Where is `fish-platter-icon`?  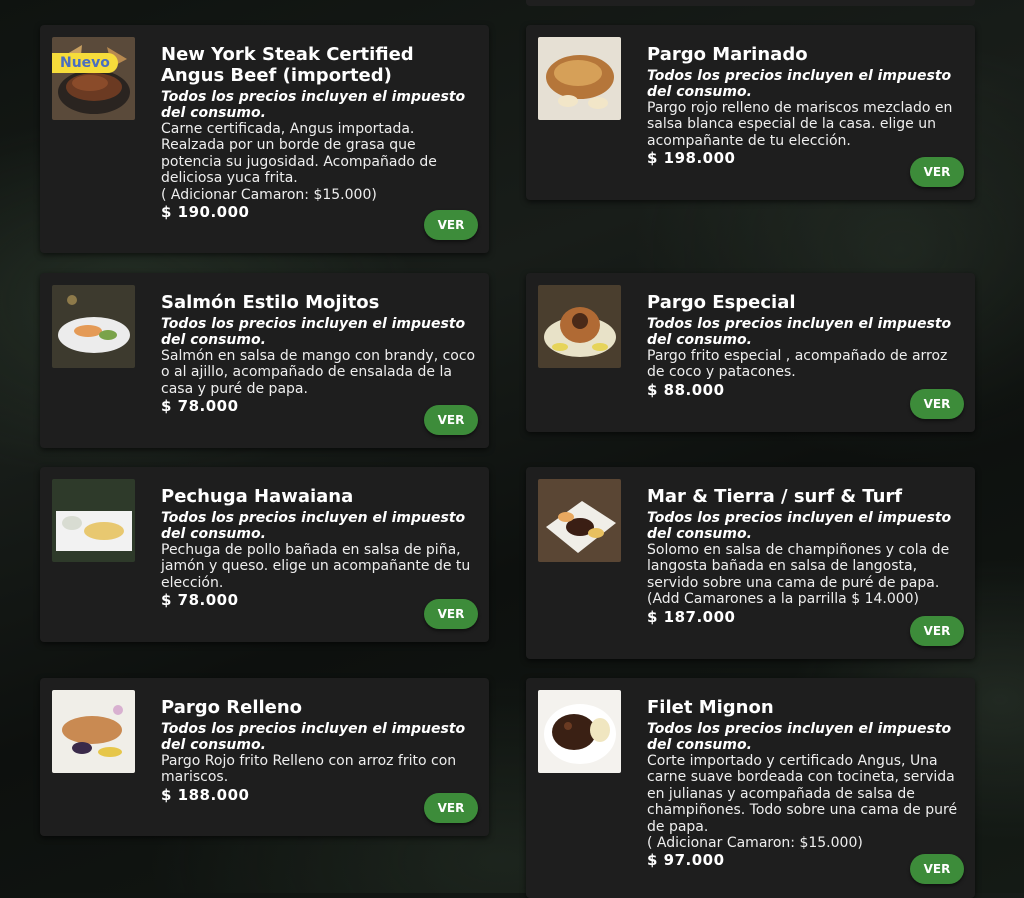 fish-platter-icon is located at coordinates (579, 326).